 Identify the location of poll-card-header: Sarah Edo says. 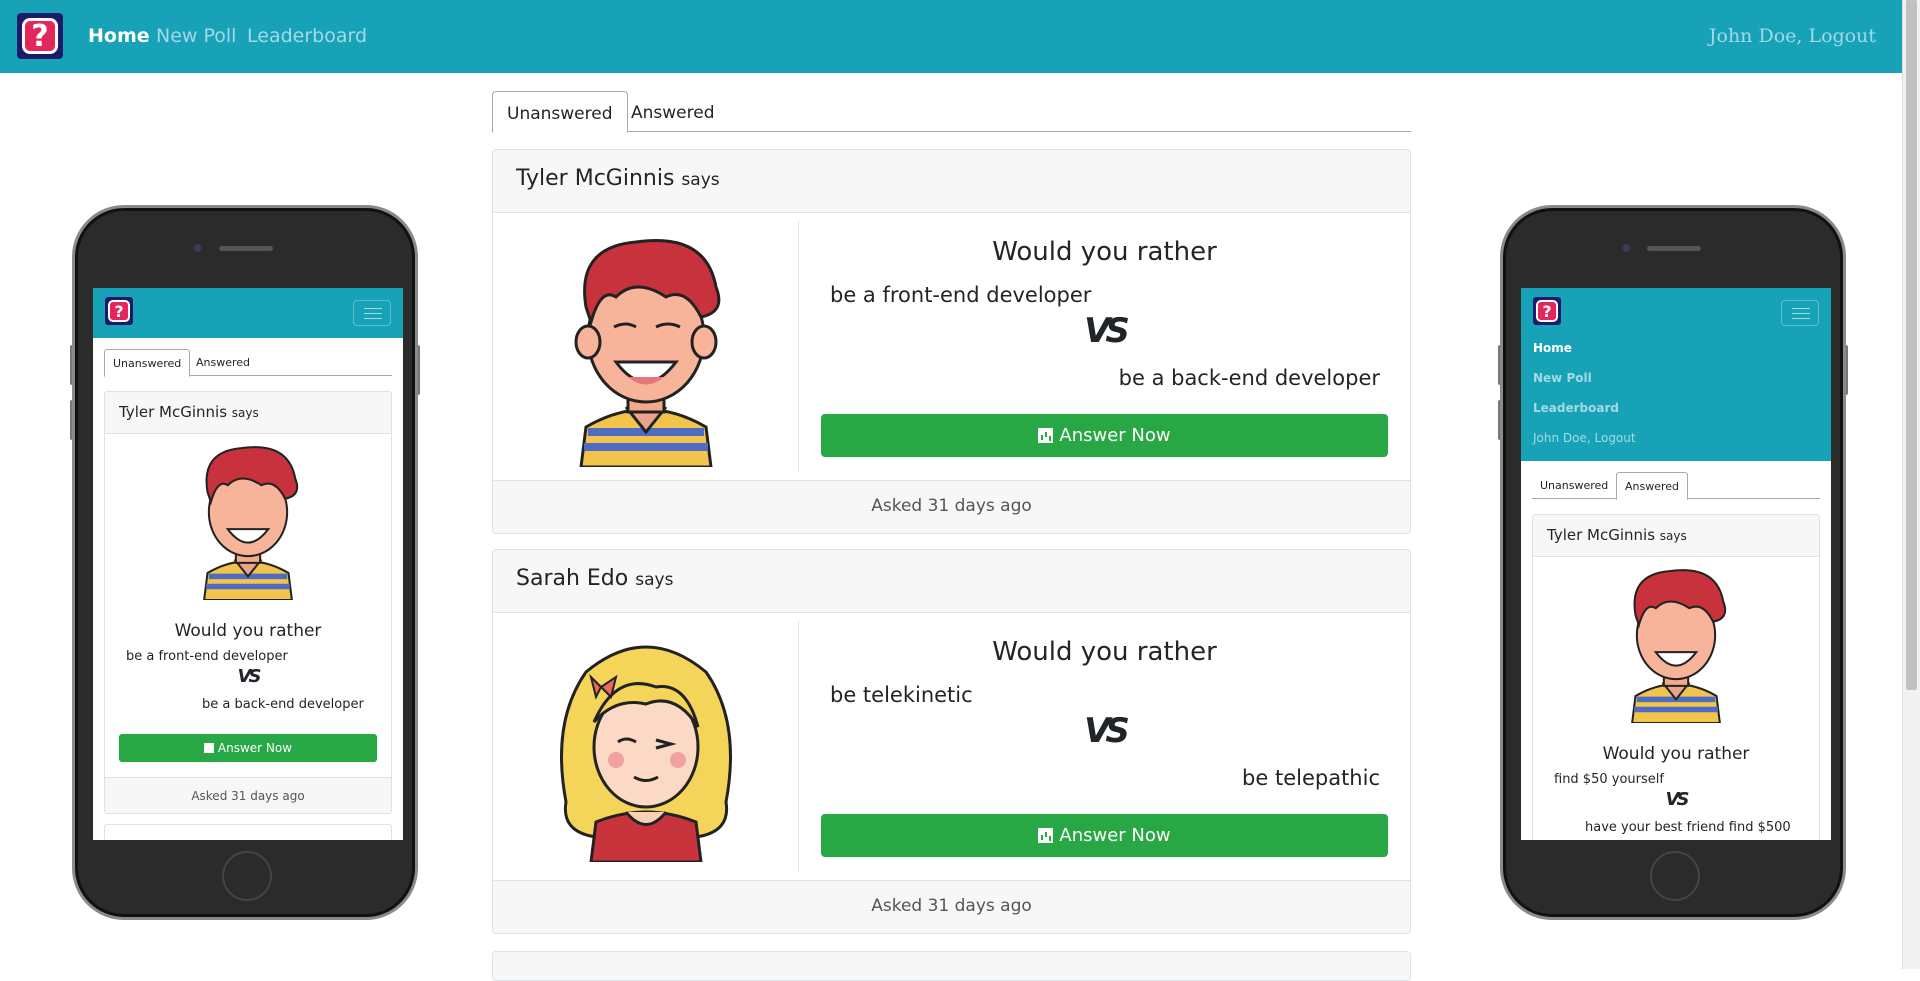
(951, 581).